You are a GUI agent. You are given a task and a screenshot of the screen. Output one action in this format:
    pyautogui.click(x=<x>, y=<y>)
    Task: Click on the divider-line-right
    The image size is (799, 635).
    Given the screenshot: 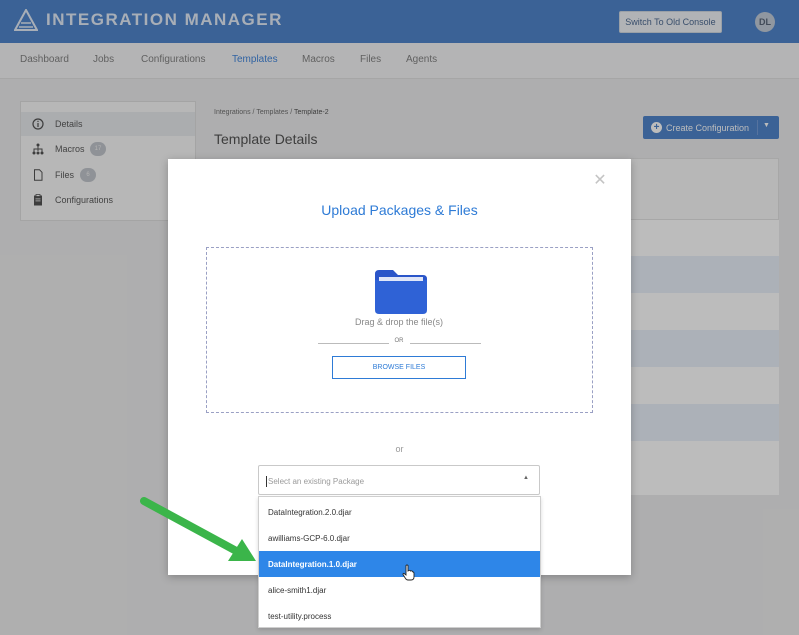 What is the action you would take?
    pyautogui.click(x=445, y=343)
    